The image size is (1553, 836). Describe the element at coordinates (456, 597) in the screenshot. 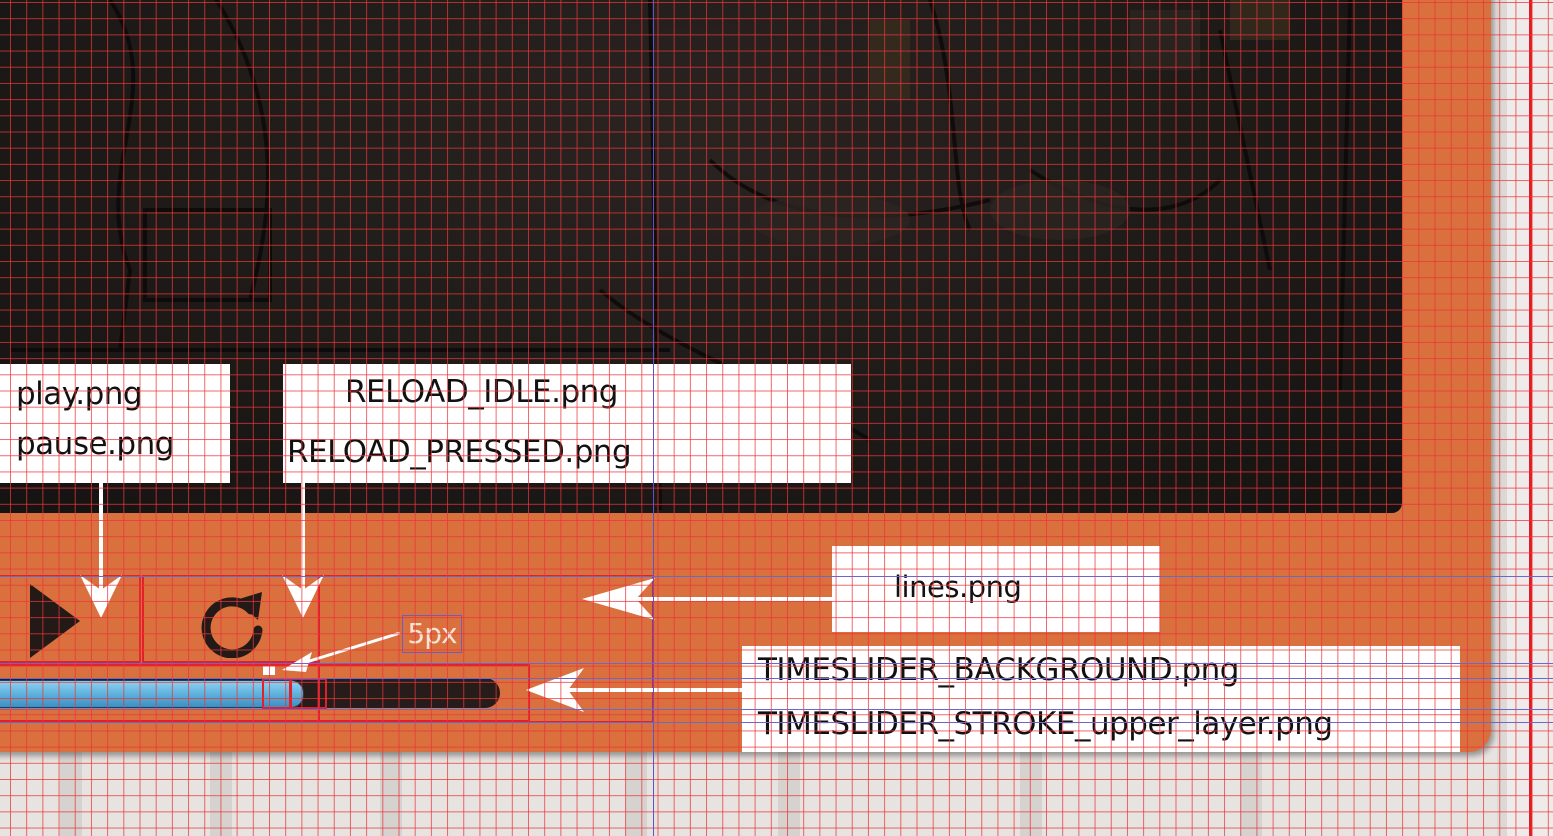

I see `annotation-arrows` at that location.